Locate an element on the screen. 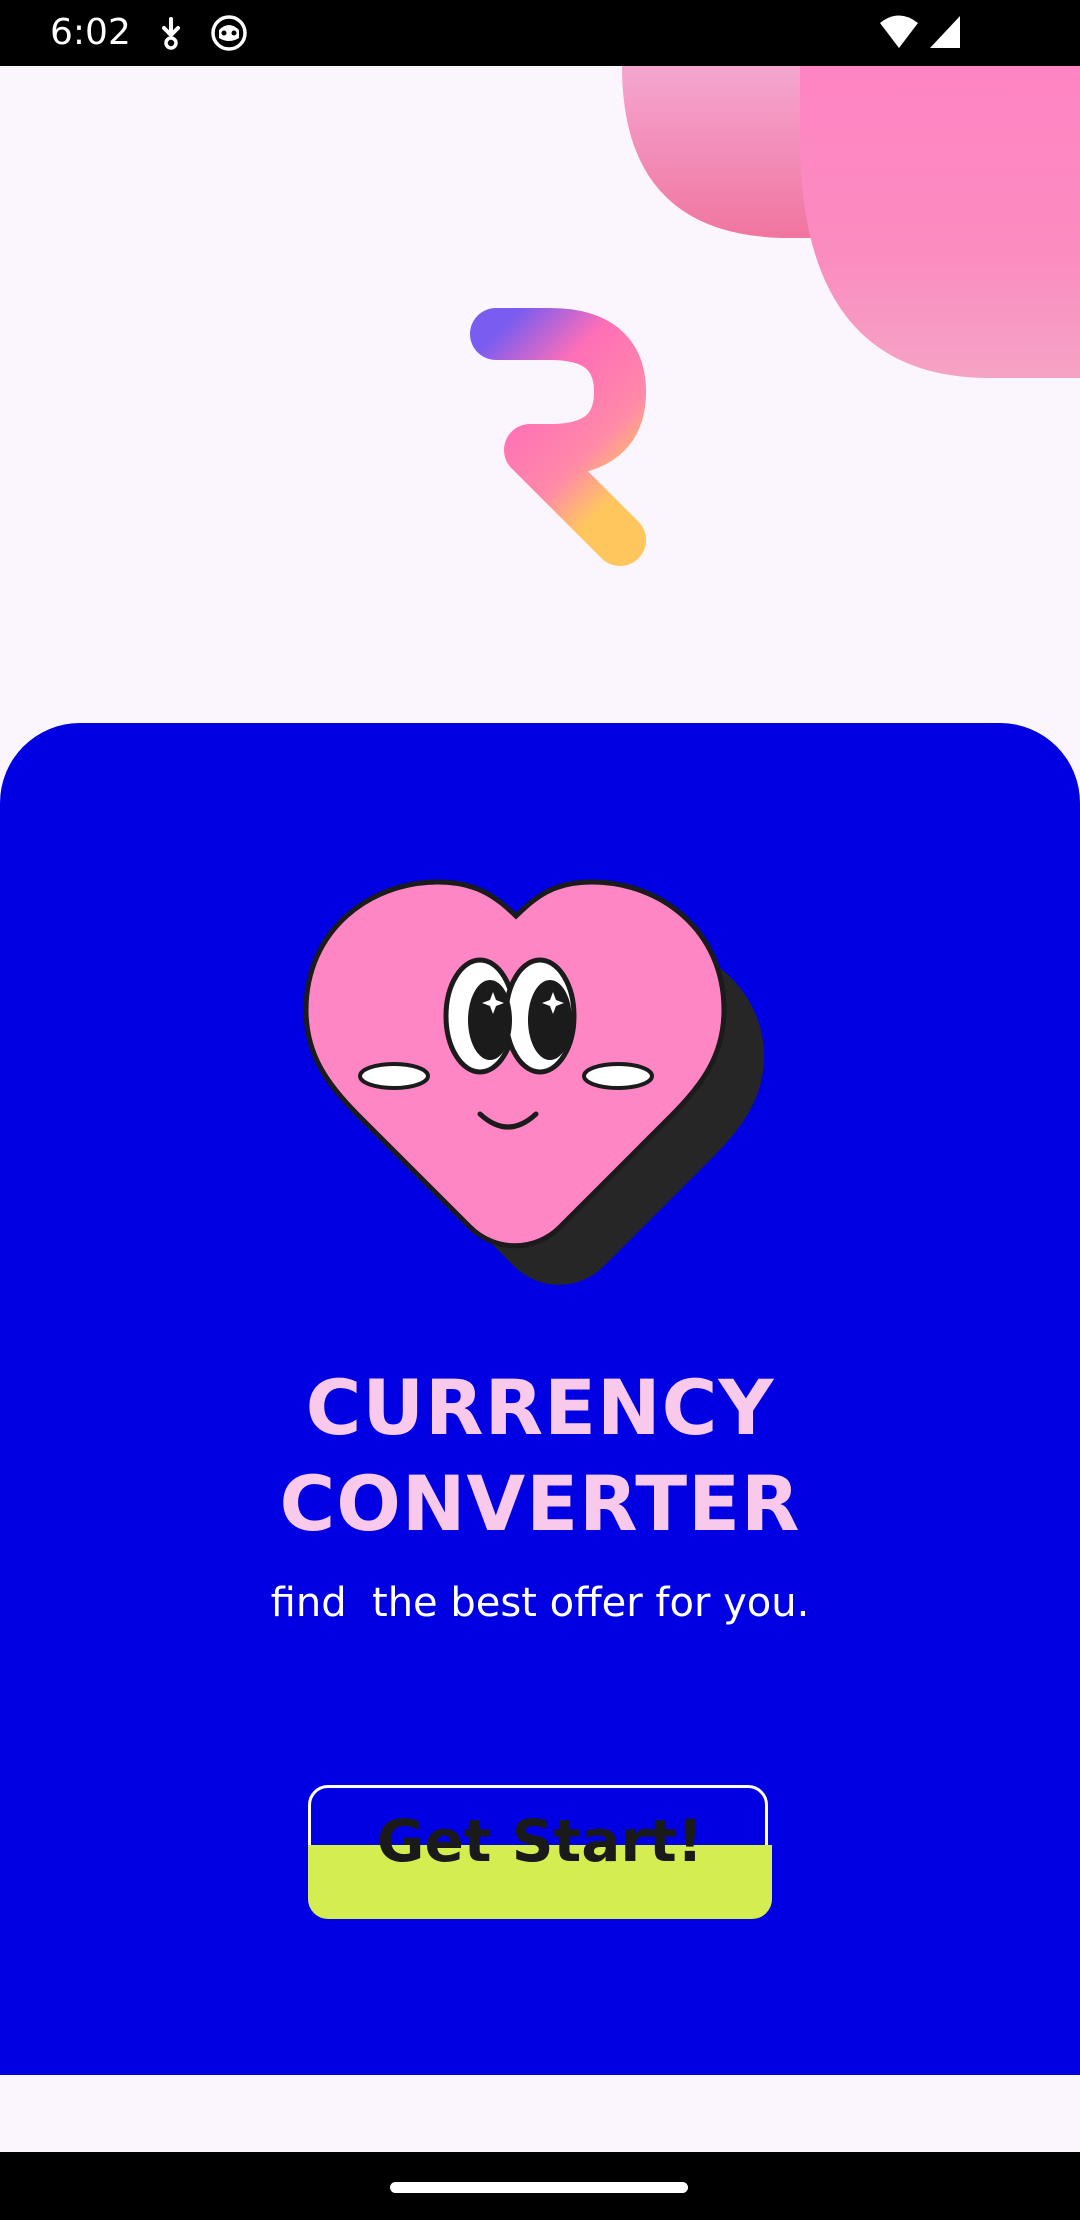  status-bar: 6:02 is located at coordinates (540, 33).